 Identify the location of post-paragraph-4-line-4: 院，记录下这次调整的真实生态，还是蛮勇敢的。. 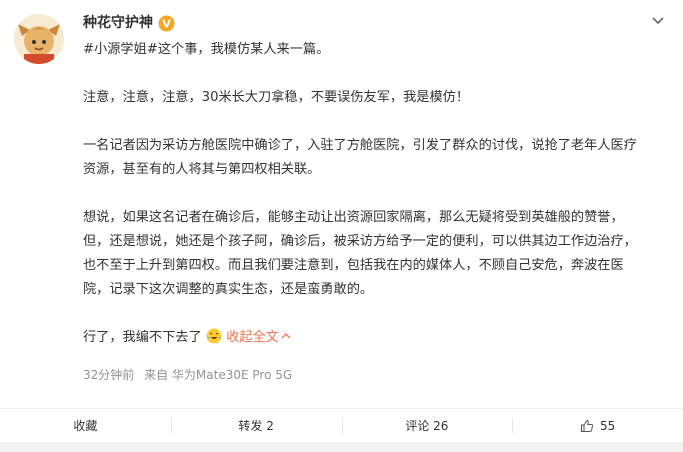
(228, 289).